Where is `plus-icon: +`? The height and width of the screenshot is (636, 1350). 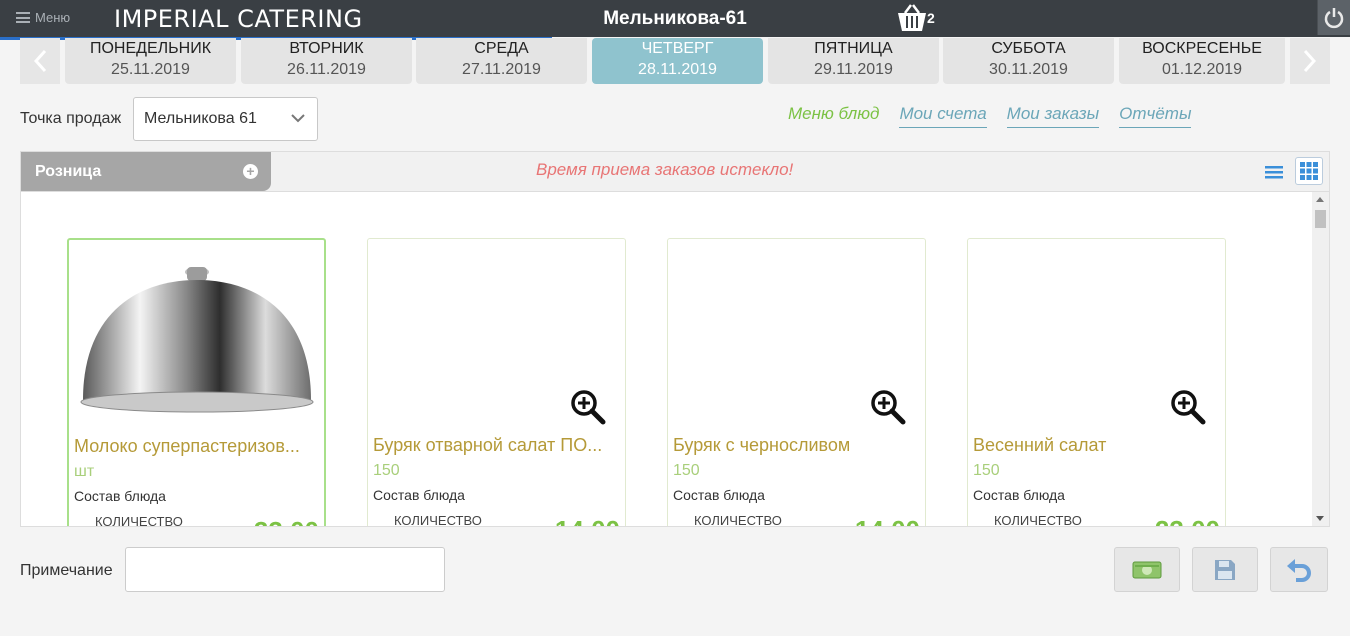
plus-icon: + is located at coordinates (250, 171).